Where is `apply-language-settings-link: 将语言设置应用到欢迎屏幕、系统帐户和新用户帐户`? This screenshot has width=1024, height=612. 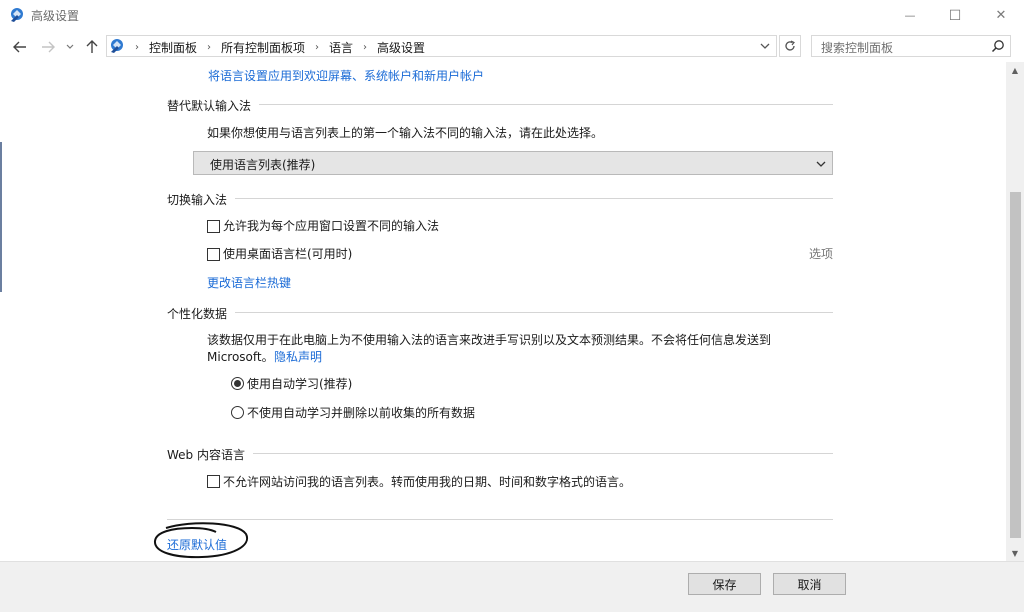 apply-language-settings-link: 将语言设置应用到欢迎屏幕、系统帐户和新用户帐户 is located at coordinates (346, 75).